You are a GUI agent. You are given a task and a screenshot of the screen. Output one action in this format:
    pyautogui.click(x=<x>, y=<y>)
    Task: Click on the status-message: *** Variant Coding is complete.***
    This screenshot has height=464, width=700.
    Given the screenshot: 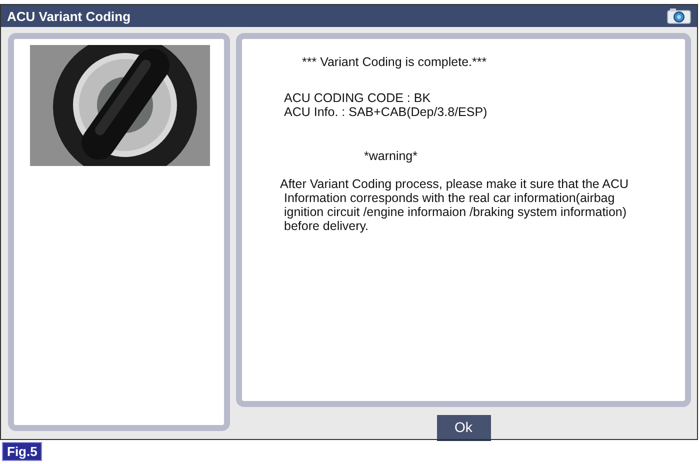 What is the action you would take?
    pyautogui.click(x=395, y=62)
    